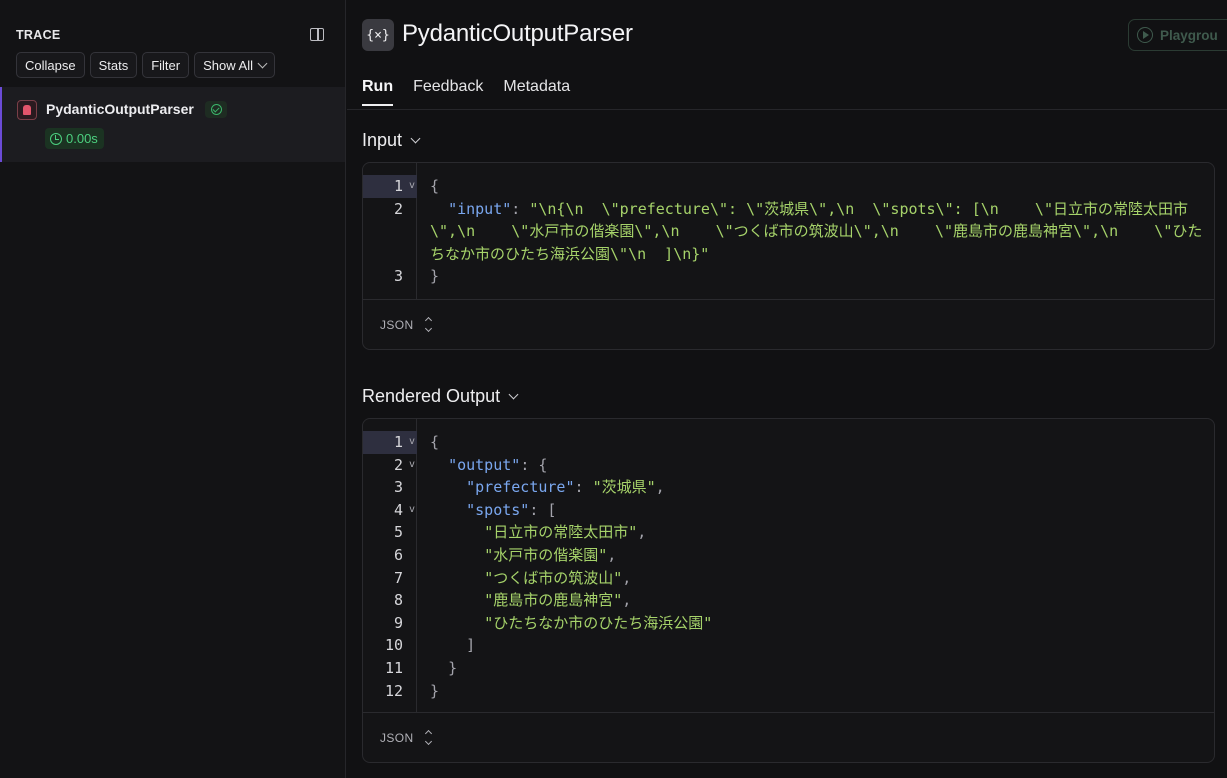 The width and height of the screenshot is (1227, 778). What do you see at coordinates (428, 324) in the screenshot?
I see `chevron-up-down-icon` at bounding box center [428, 324].